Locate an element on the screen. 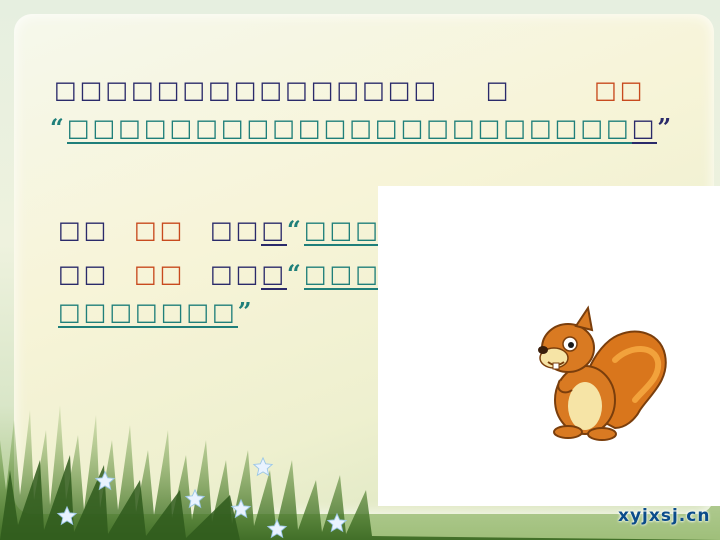 The image size is (720, 540). line3-prefix: □□ is located at coordinates (84, 230).